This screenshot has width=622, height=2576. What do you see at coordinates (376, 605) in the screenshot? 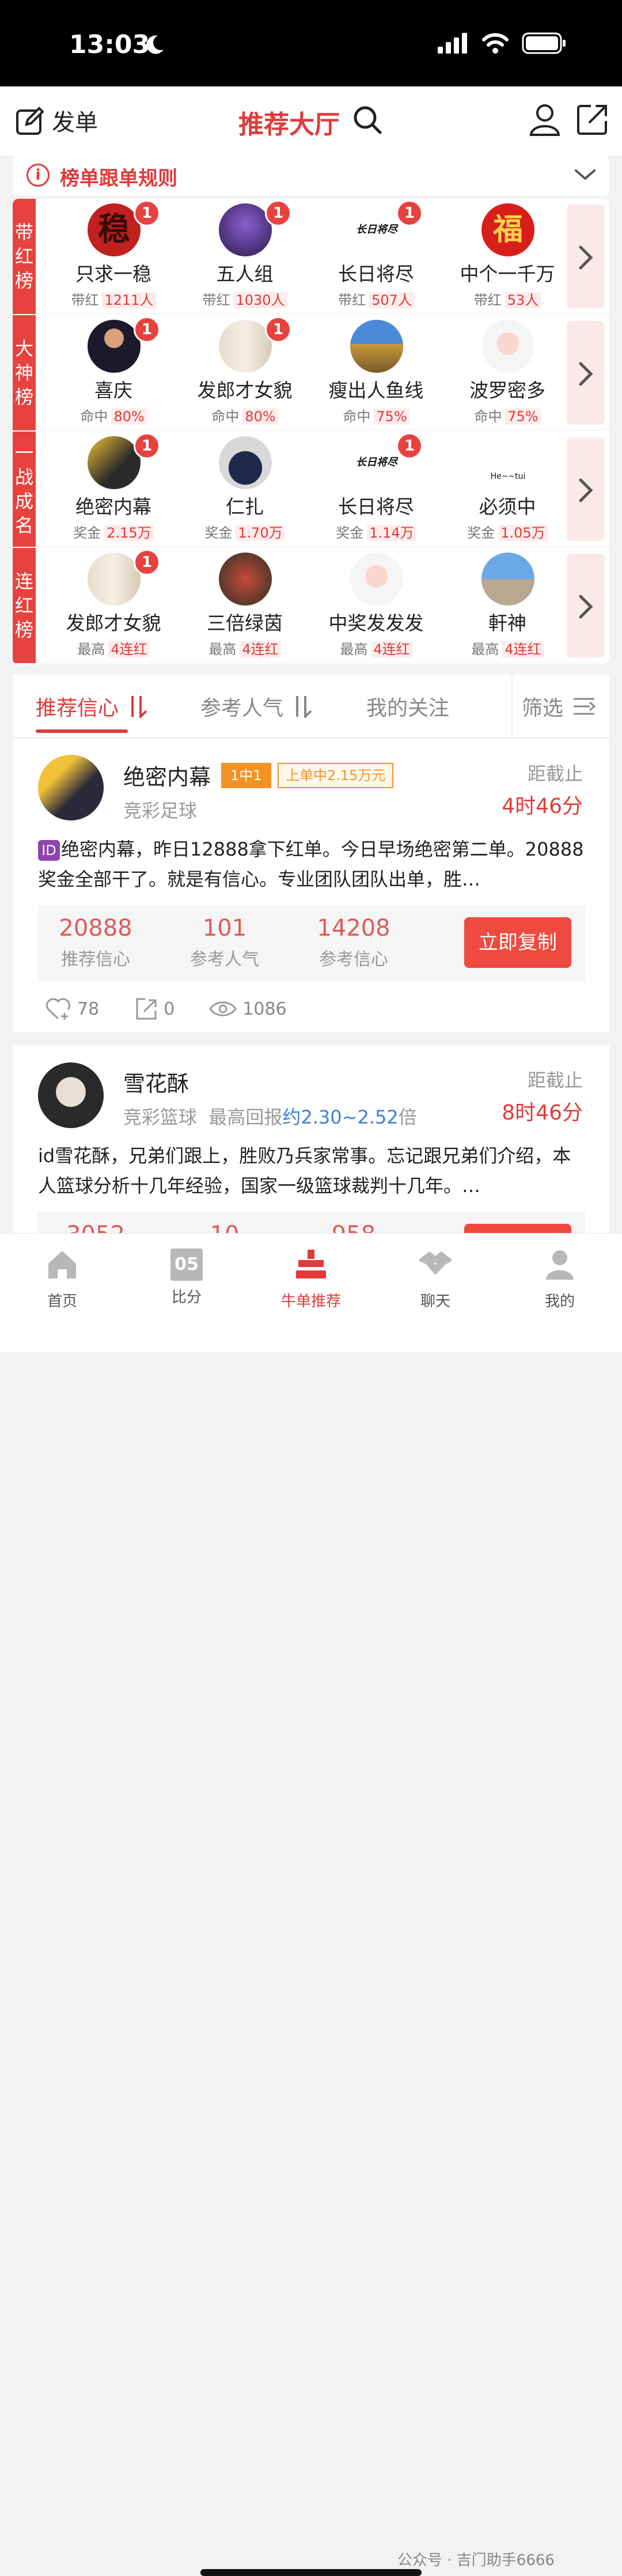
I see `board-item: 中奖发发发 最高 4连红` at bounding box center [376, 605].